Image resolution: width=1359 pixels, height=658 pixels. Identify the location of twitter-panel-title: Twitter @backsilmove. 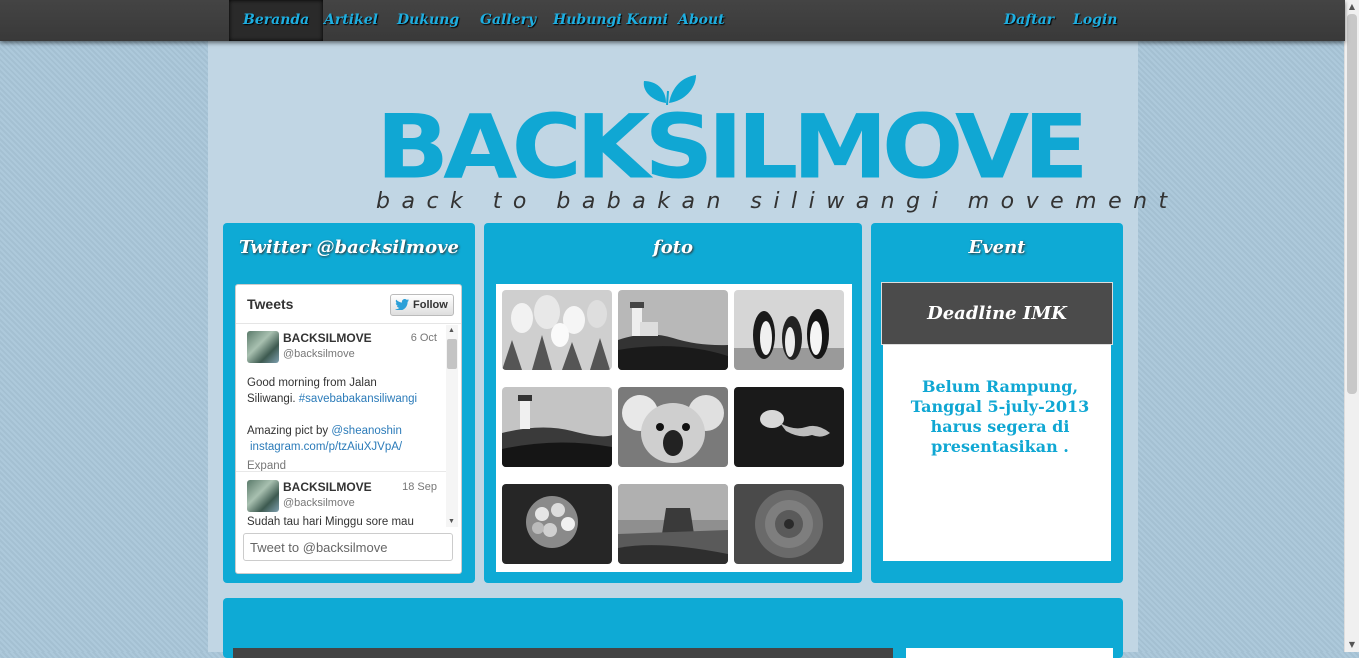
(349, 247).